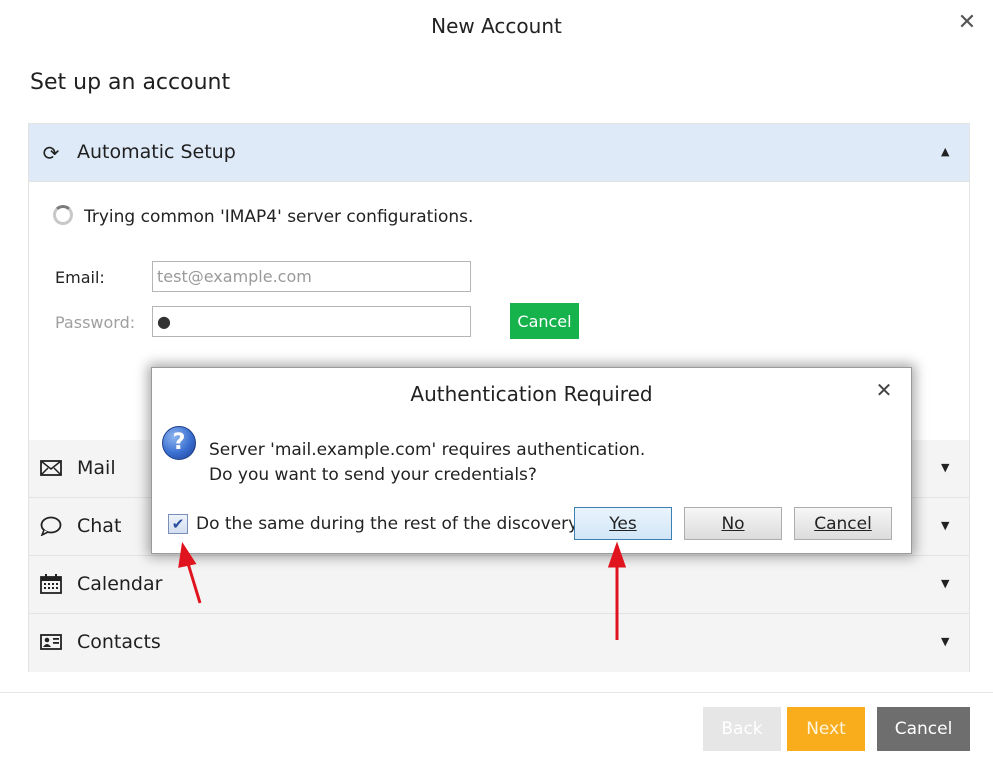  I want to click on accordion-item-label: Chat, so click(99, 526).